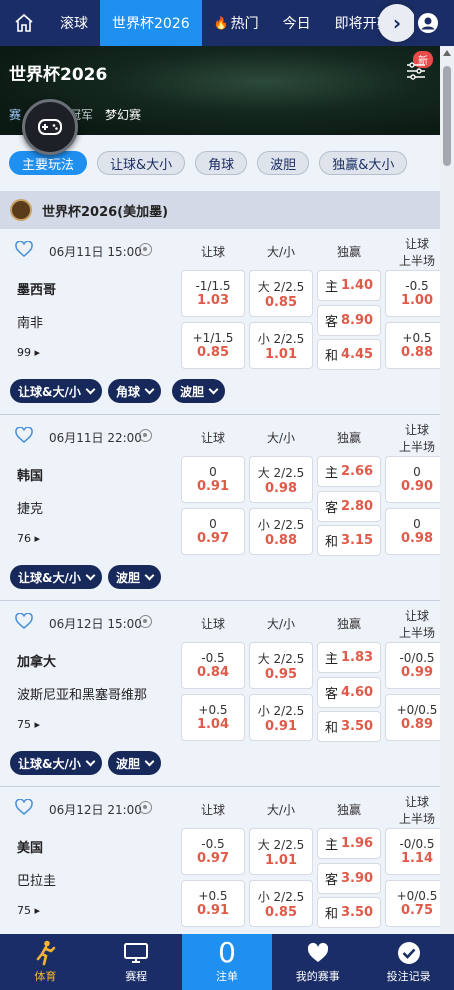 Image resolution: width=454 pixels, height=990 pixels. What do you see at coordinates (15, 114) in the screenshot?
I see `banner-tab-matches: 赛` at bounding box center [15, 114].